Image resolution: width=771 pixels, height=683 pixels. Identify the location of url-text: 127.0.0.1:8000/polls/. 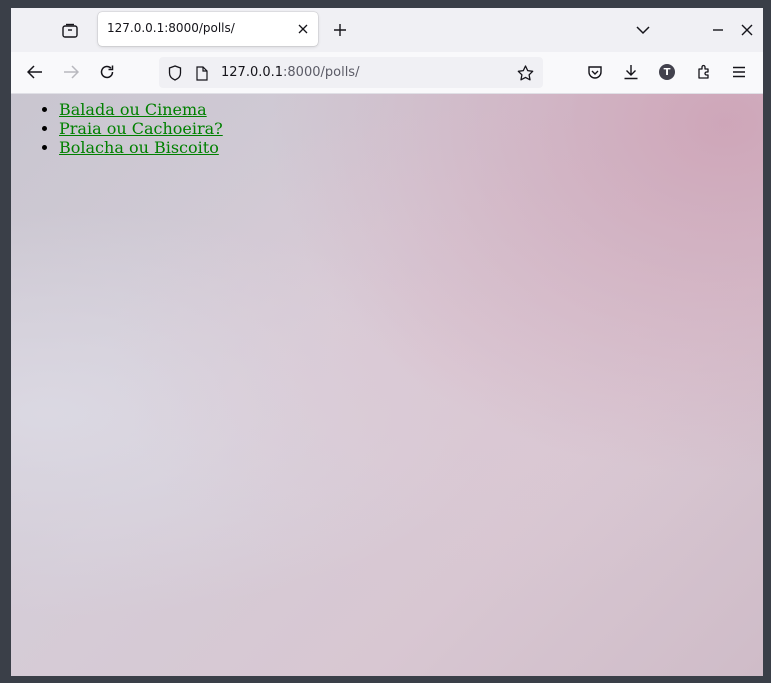
(290, 72).